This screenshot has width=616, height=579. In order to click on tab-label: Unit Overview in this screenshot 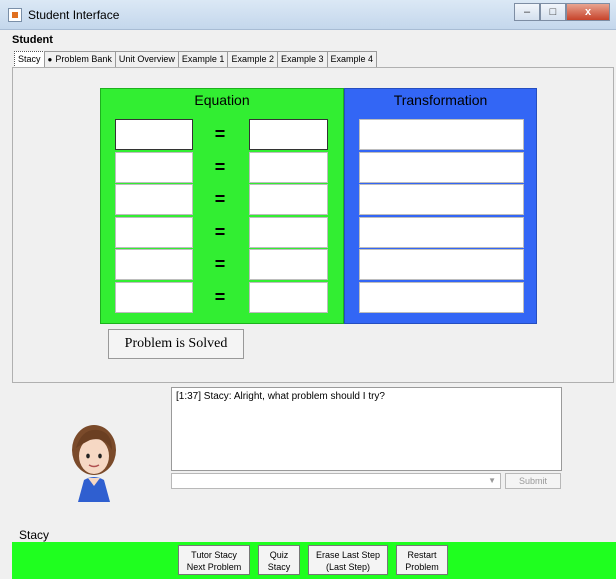, I will do `click(146, 59)`.